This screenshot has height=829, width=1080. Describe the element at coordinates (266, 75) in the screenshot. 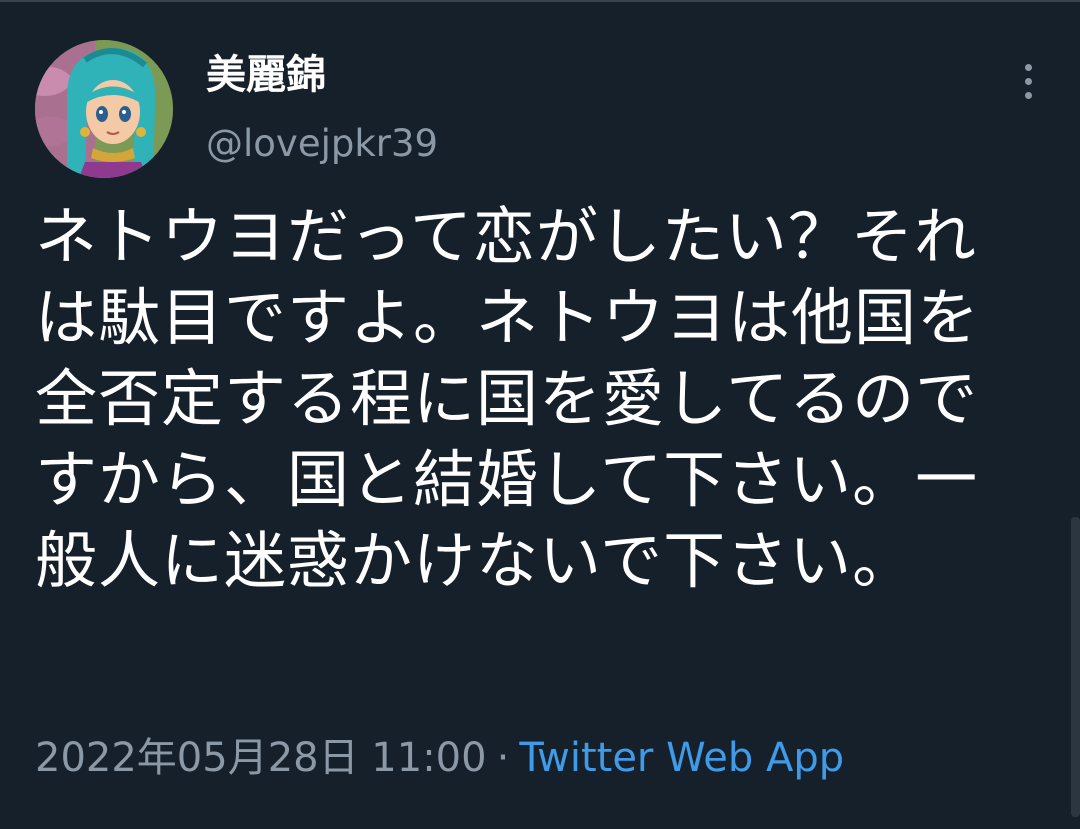

I see `display-name: 美麗錦` at that location.